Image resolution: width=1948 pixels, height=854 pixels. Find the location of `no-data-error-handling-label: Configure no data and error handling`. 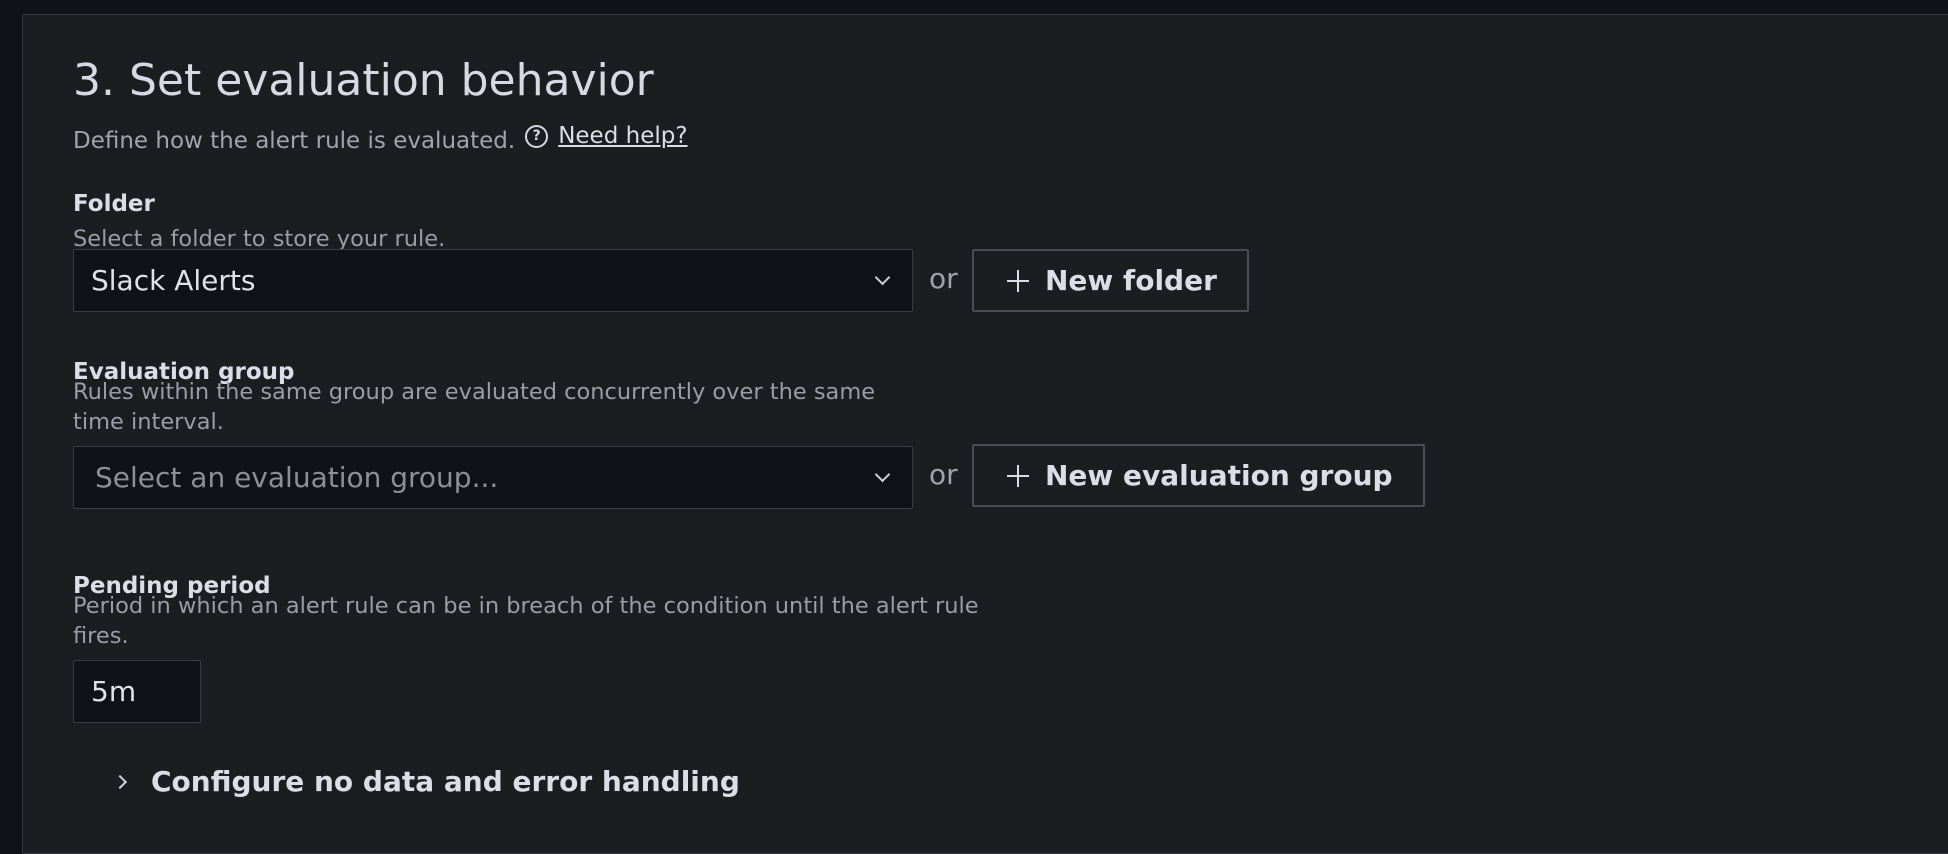

no-data-error-handling-label: Configure no data and error handling is located at coordinates (445, 781).